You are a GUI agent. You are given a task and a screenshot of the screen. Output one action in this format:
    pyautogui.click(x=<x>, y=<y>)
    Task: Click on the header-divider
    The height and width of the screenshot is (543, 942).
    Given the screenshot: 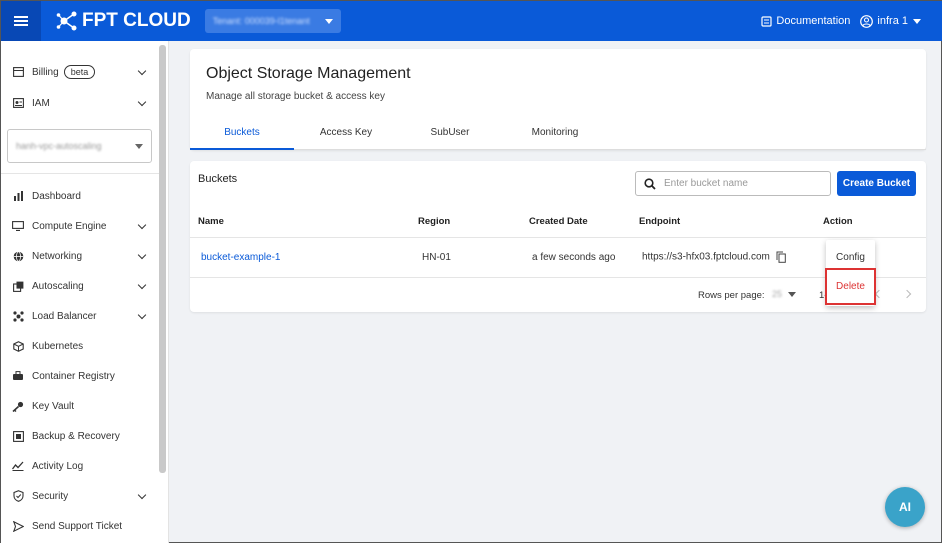 What is the action you would take?
    pyautogui.click(x=558, y=237)
    